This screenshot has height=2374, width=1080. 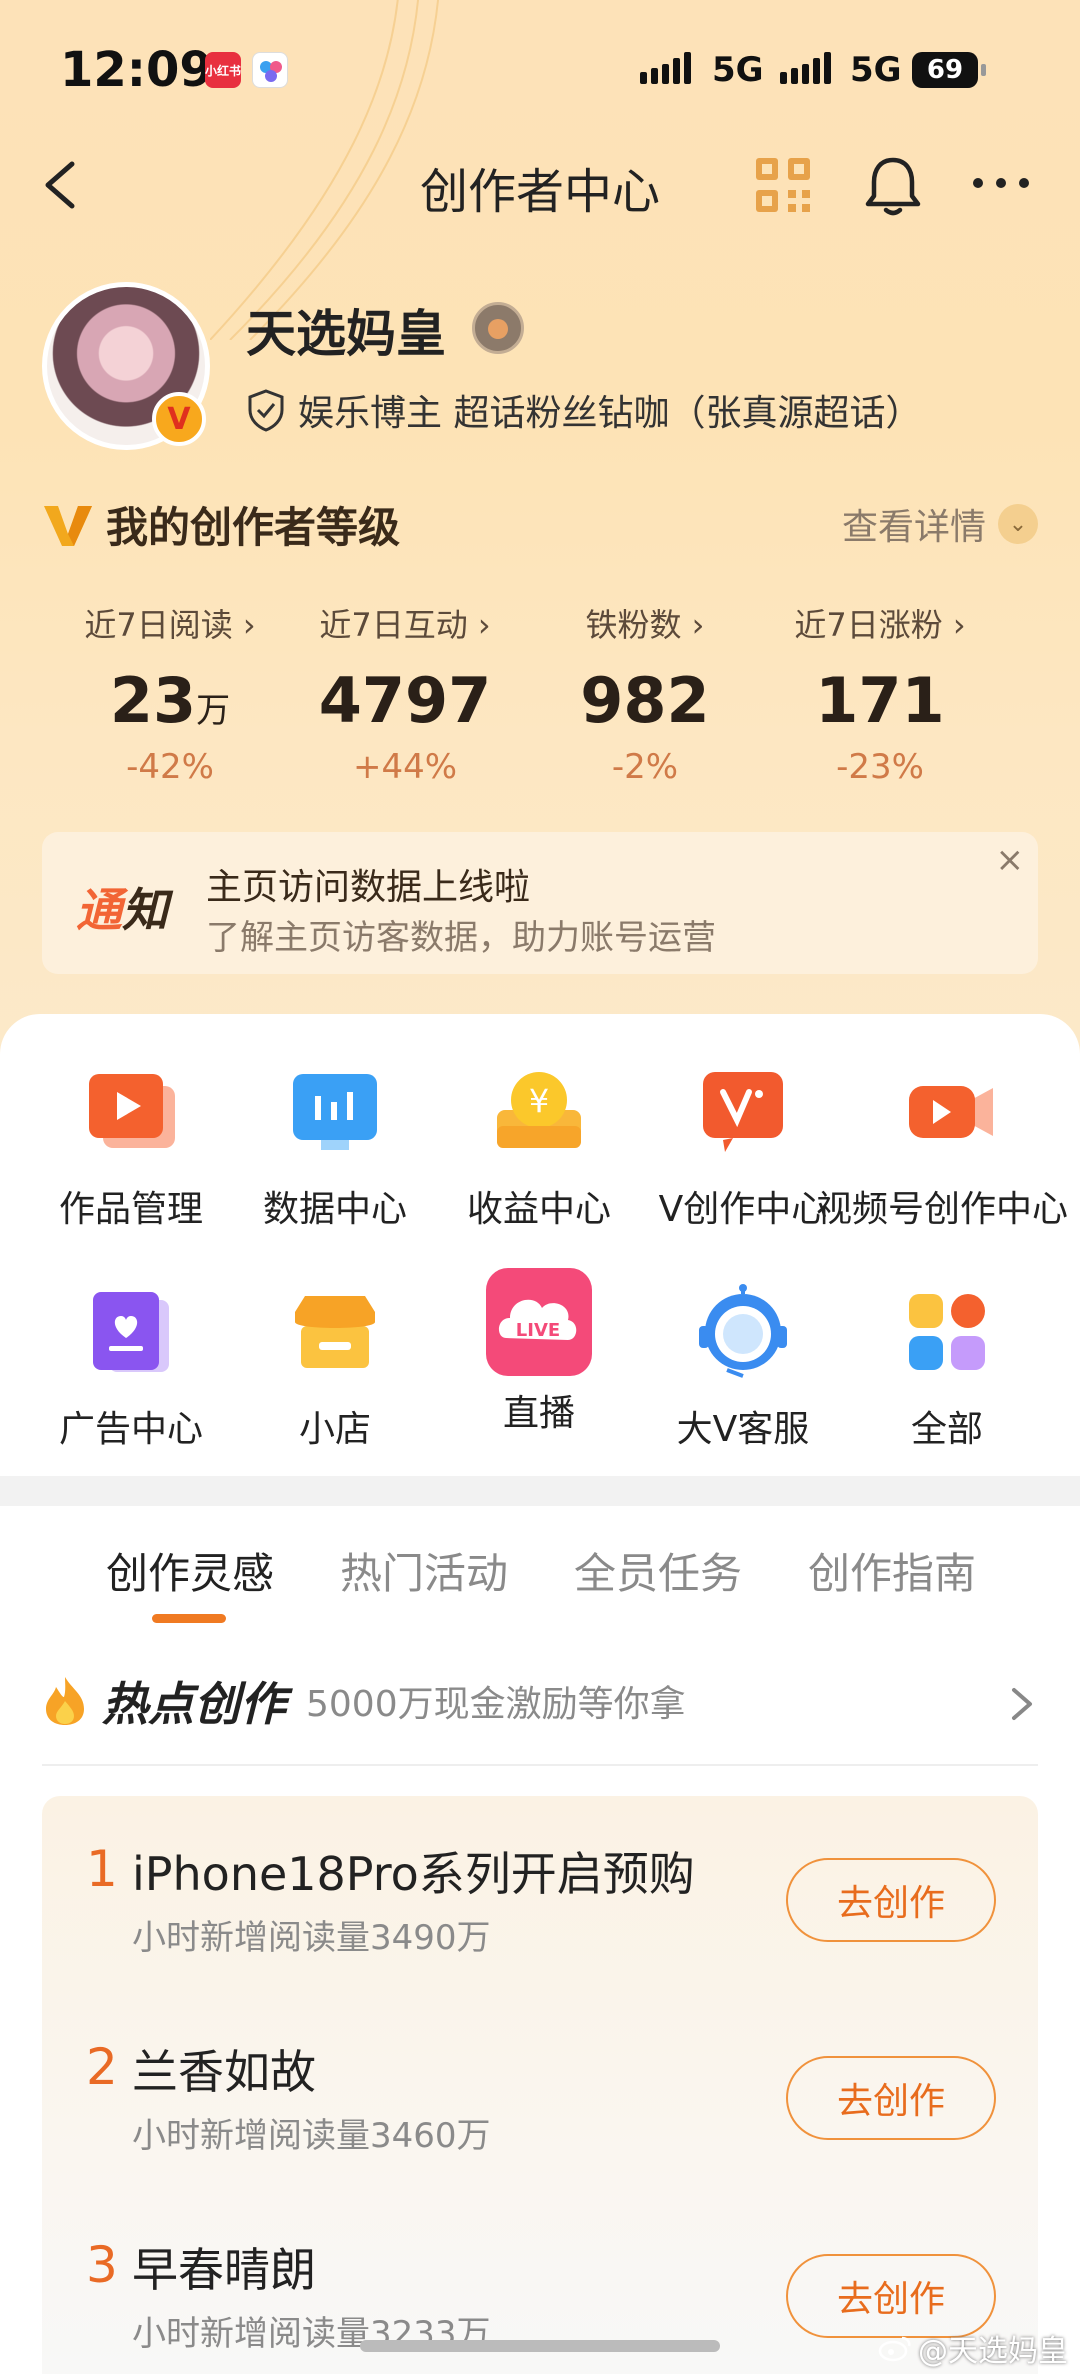 What do you see at coordinates (1010, 860) in the screenshot?
I see `close-icon: ×` at bounding box center [1010, 860].